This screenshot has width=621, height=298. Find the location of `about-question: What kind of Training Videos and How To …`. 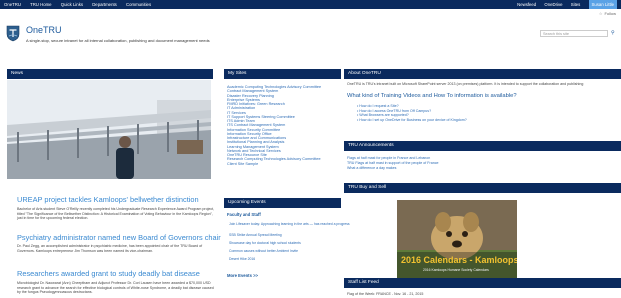

about-question: What kind of Training Videos and How To … is located at coordinates (432, 96).